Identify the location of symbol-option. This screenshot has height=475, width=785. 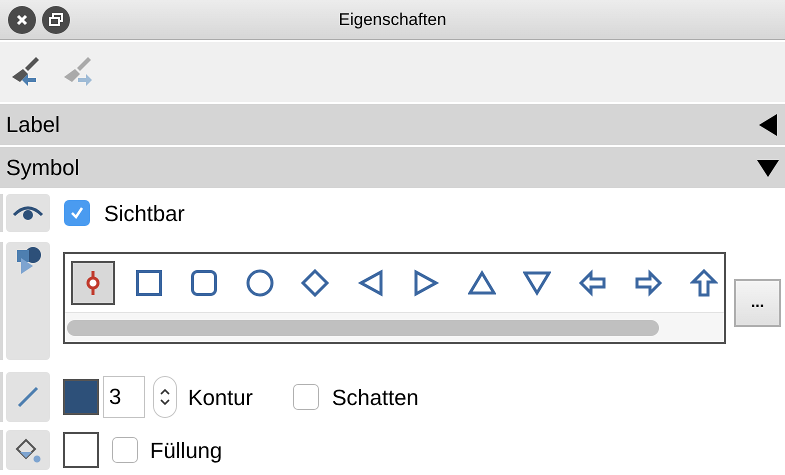
(93, 283).